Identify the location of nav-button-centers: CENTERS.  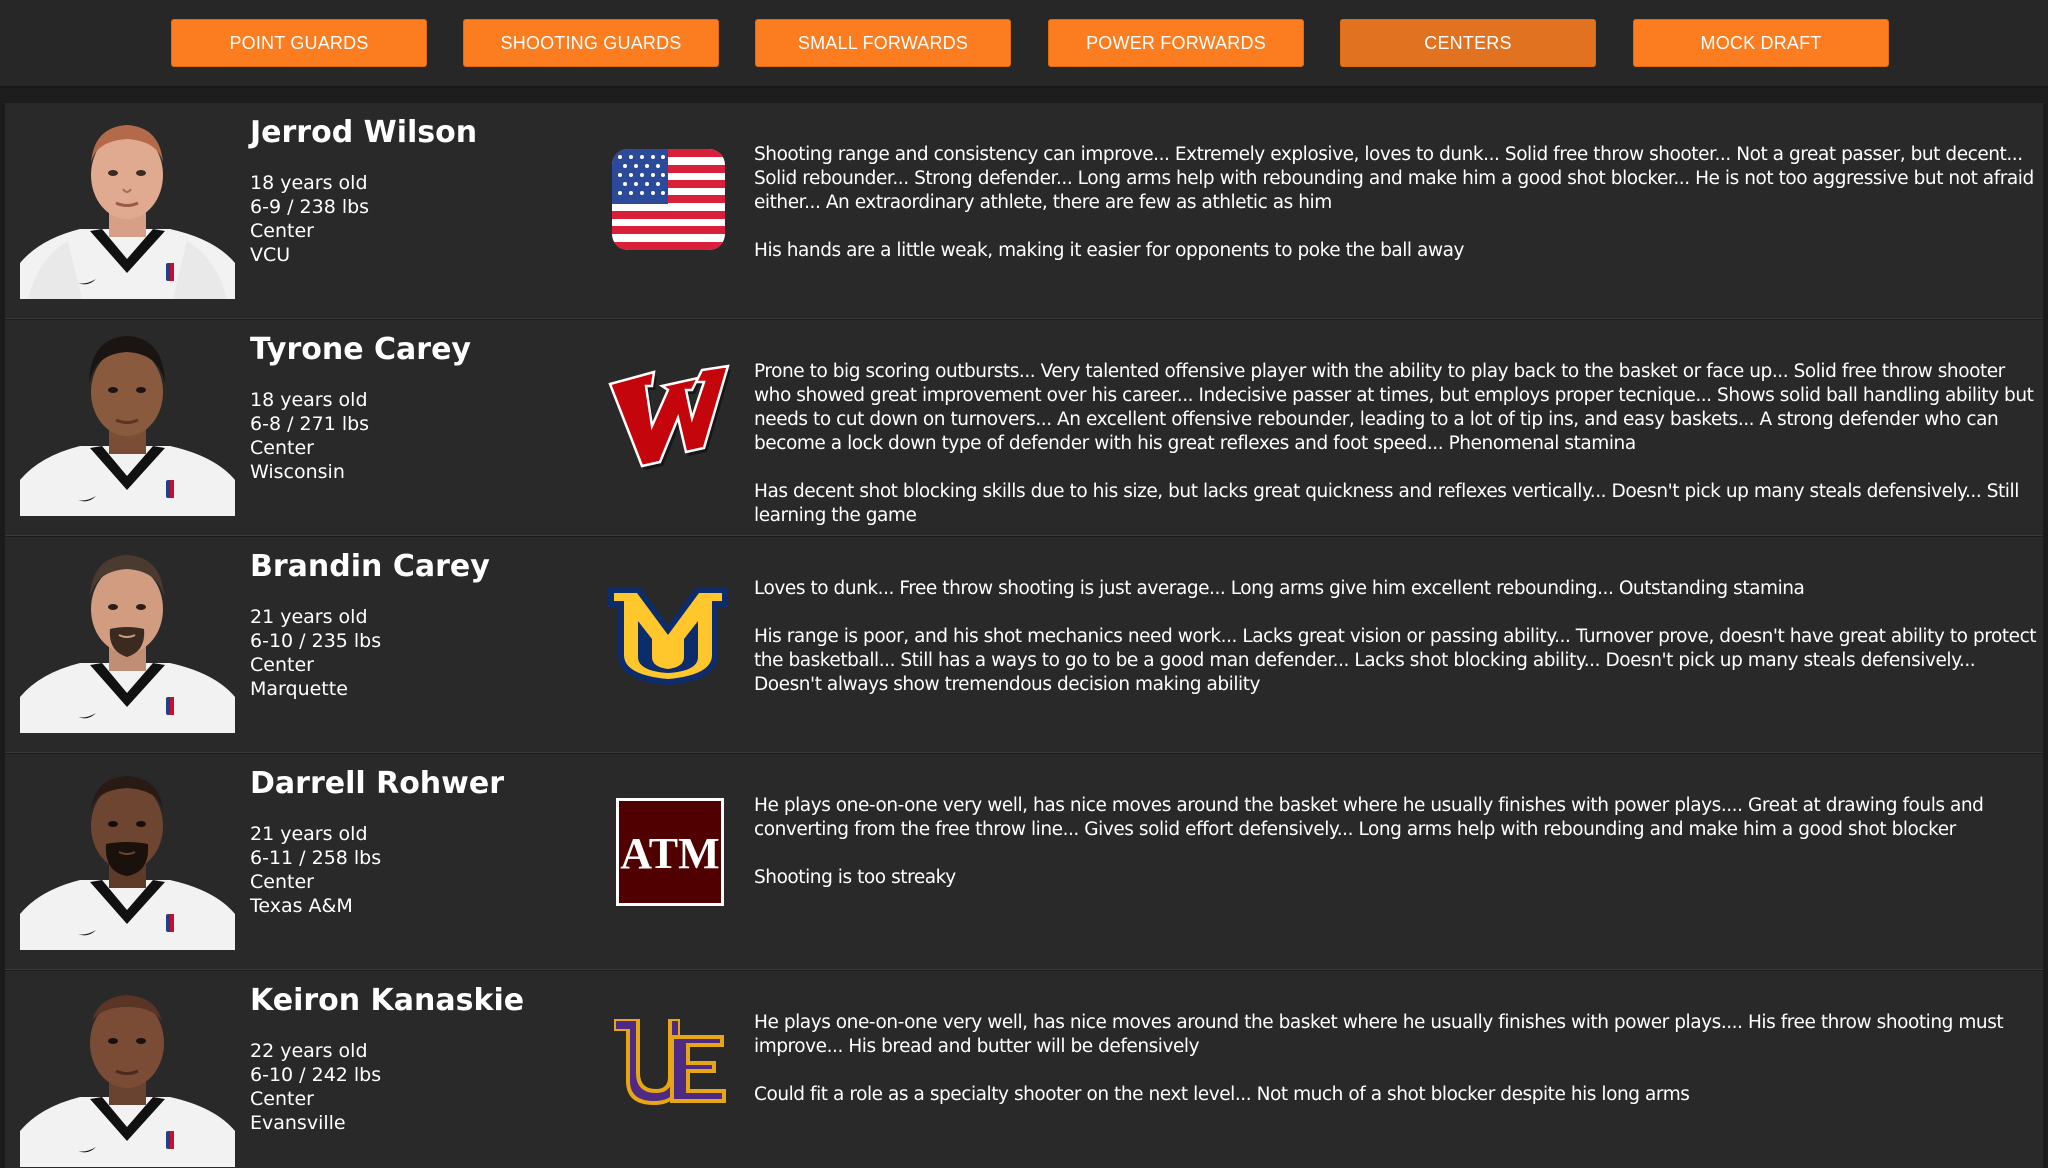
(1468, 43).